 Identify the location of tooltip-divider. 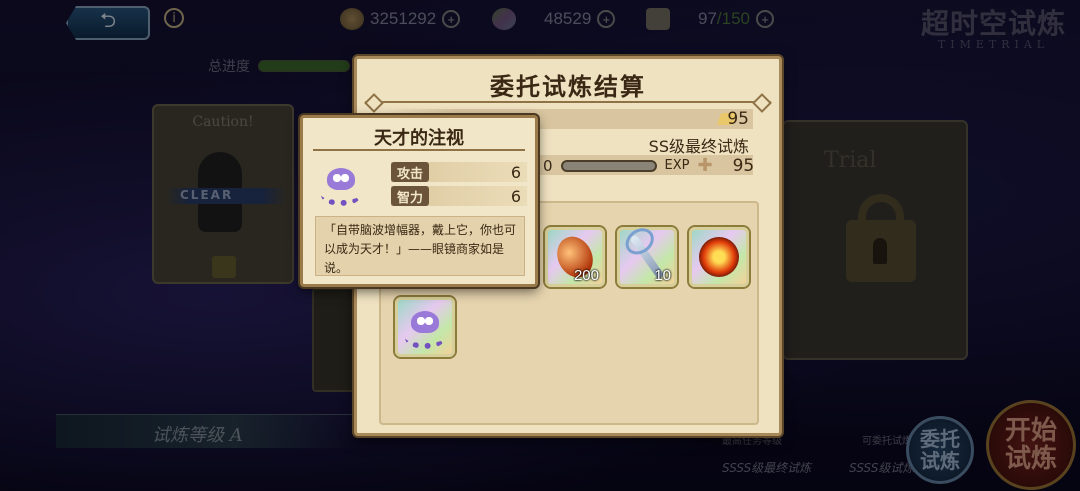
(419, 150).